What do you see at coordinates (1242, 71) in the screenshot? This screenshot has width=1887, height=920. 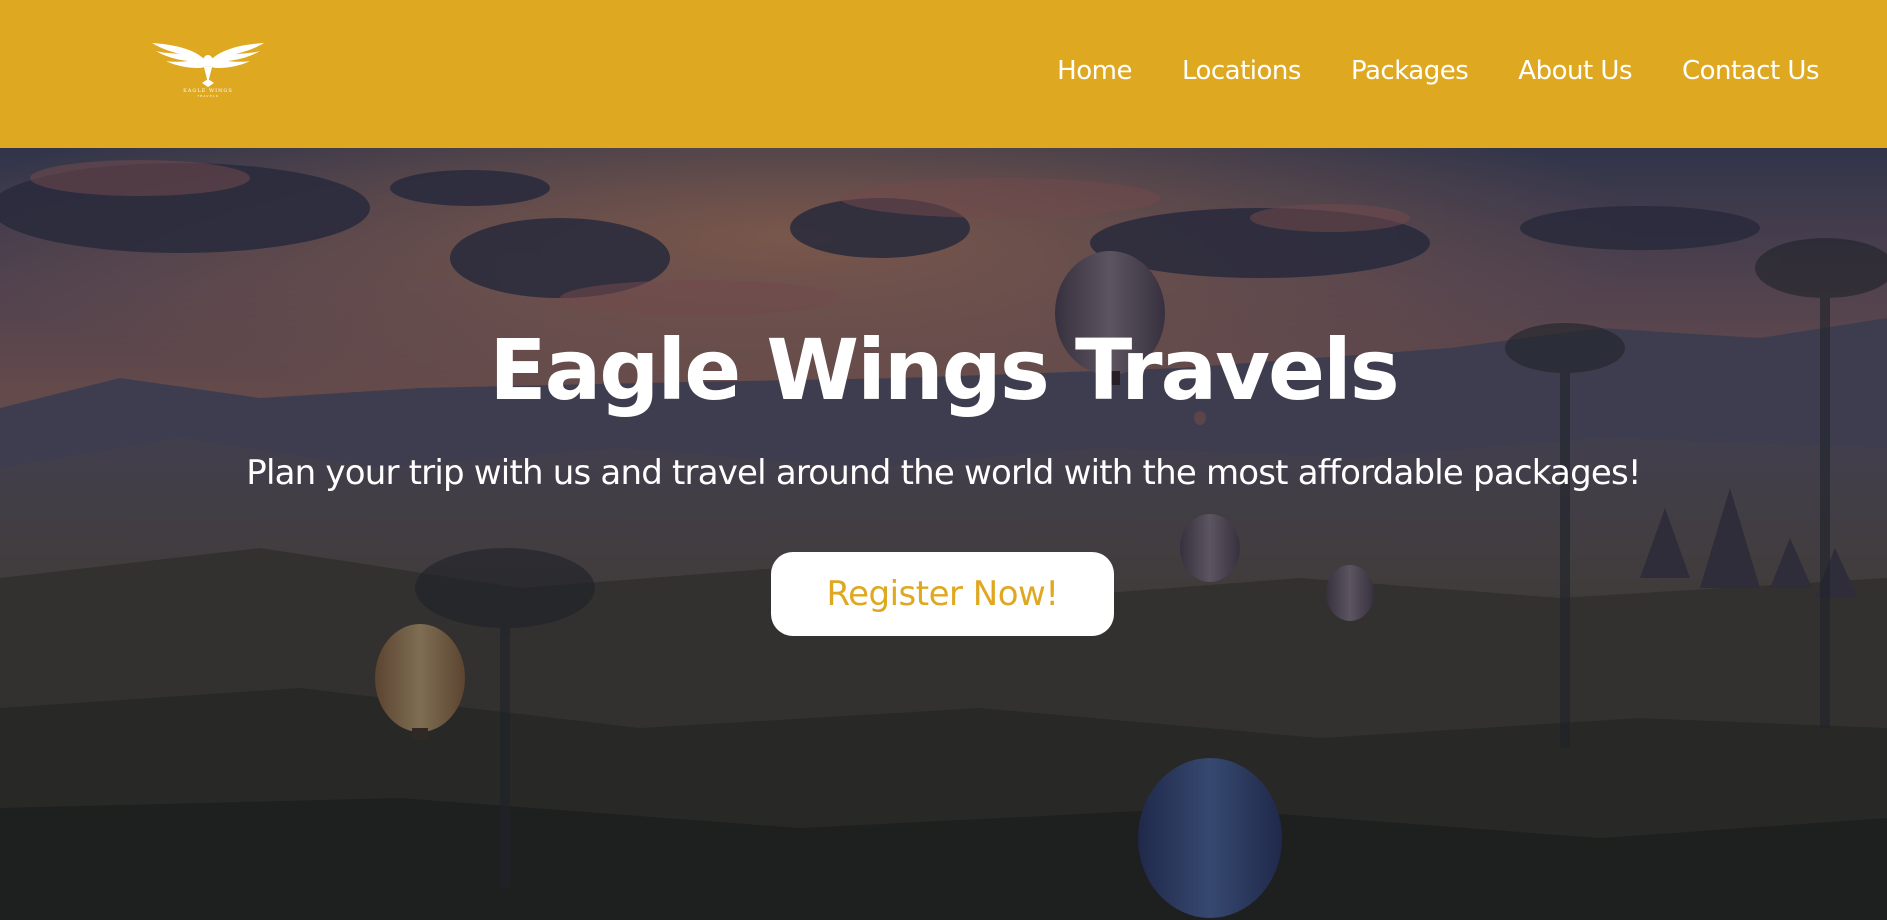 I see `nav-item-locations: Locations` at bounding box center [1242, 71].